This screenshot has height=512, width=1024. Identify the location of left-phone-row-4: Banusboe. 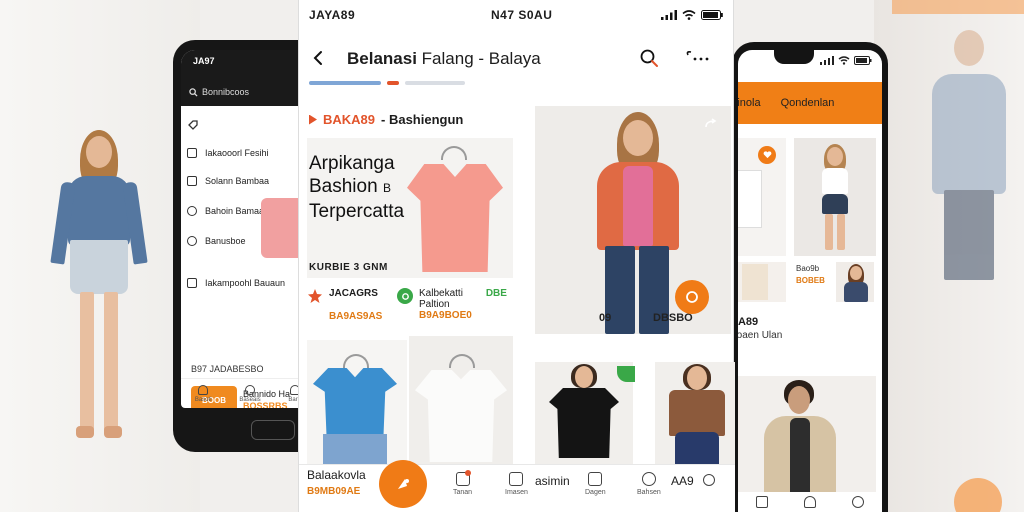
(216, 241).